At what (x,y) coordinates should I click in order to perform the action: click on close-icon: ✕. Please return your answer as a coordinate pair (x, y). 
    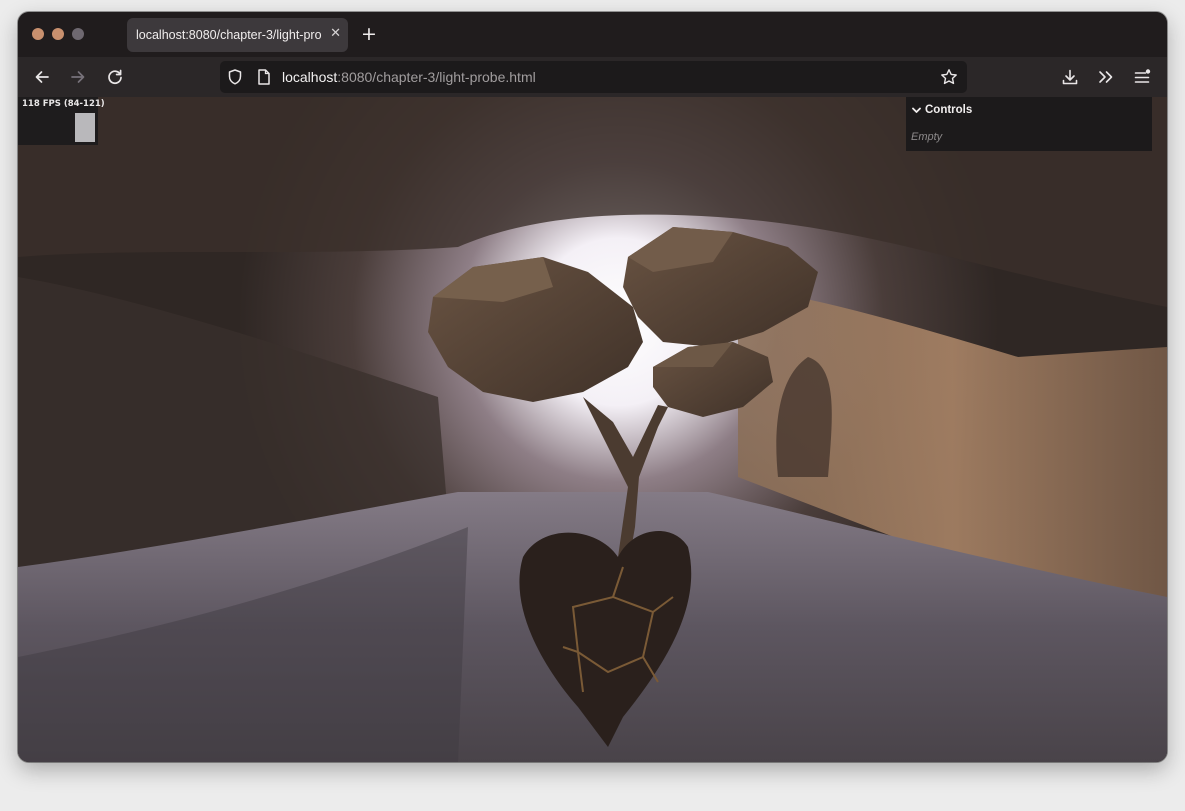
    Looking at the image, I should click on (335, 34).